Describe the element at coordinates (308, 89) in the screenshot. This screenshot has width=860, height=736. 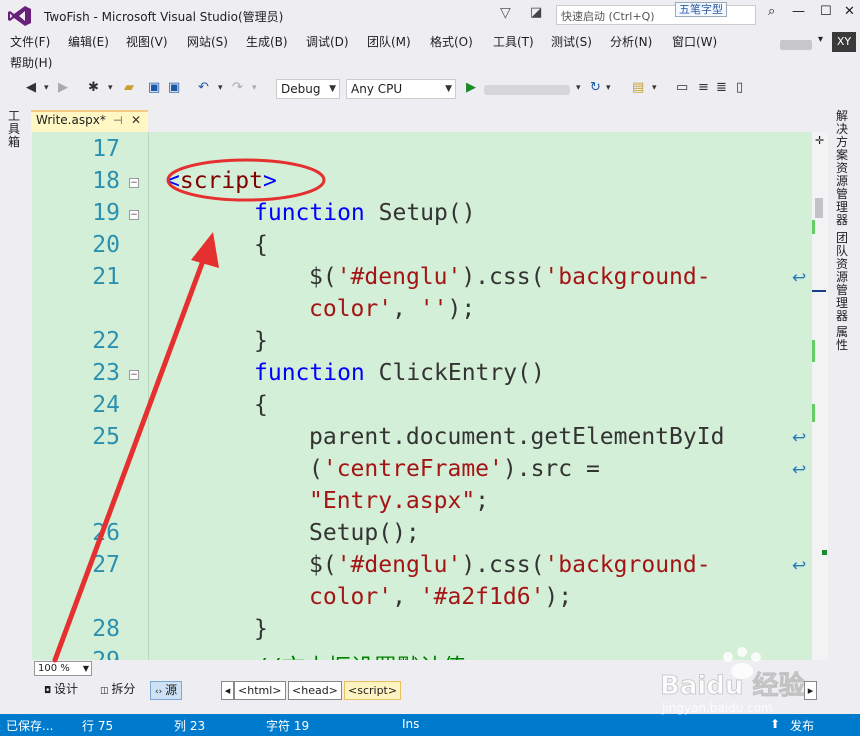
I see `solution-configuration-select: Debug ▼` at that location.